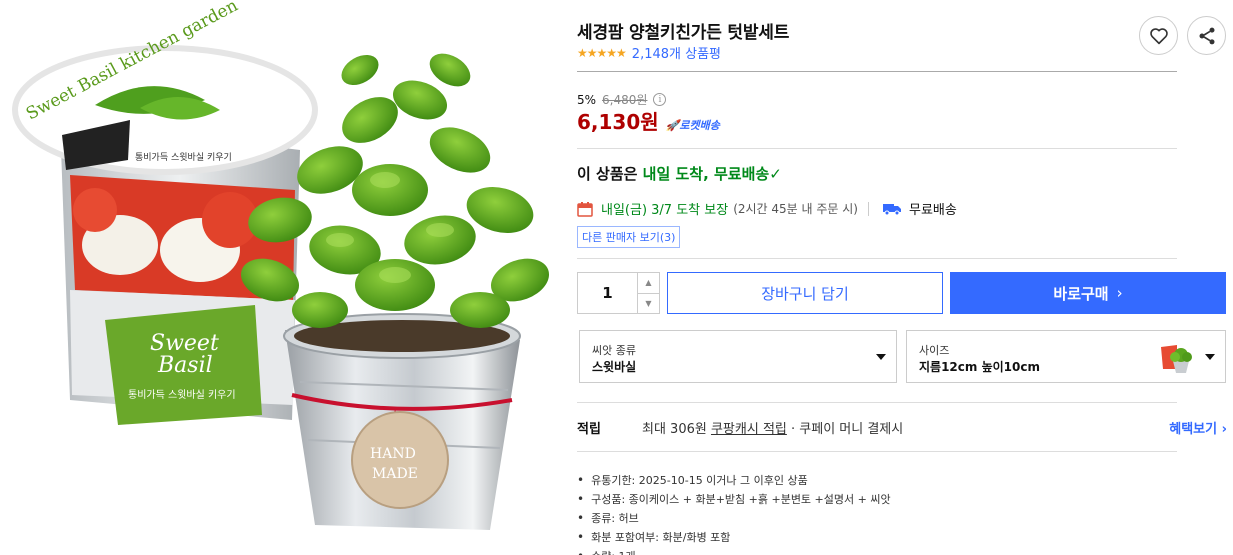 The width and height of the screenshot is (1233, 555). I want to click on cup-label-korean: 통비가득 스윗바실 키우기, so click(182, 395).